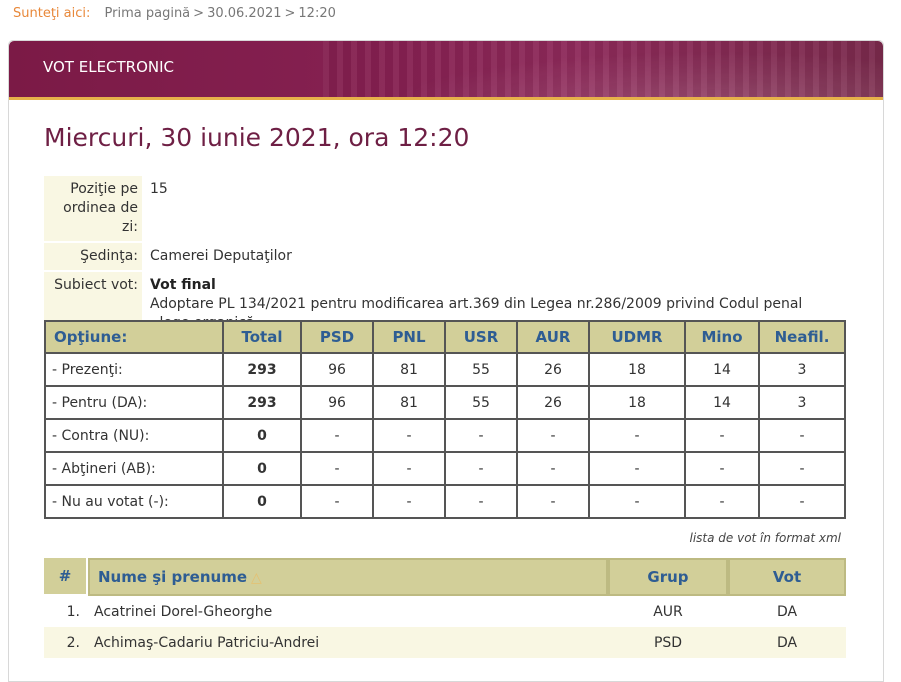 Image resolution: width=901 pixels, height=682 pixels. Describe the element at coordinates (183, 285) in the screenshot. I see `subject-title: Vot final` at that location.